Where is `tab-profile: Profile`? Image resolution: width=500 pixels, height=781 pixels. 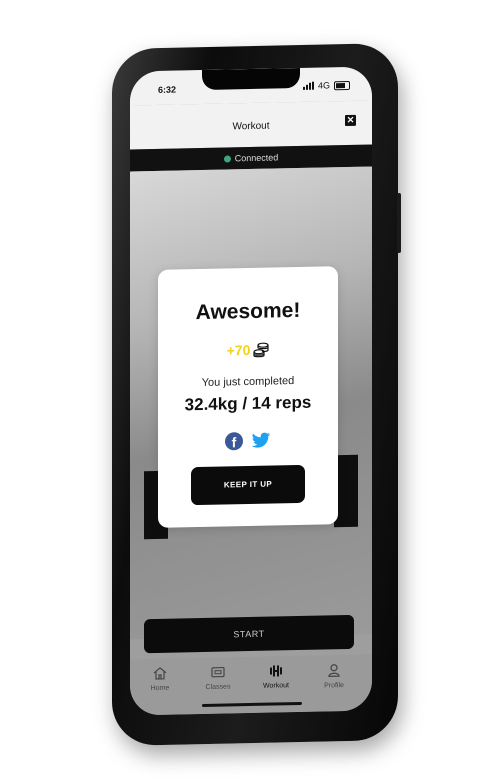 tab-profile: Profile is located at coordinates (334, 676).